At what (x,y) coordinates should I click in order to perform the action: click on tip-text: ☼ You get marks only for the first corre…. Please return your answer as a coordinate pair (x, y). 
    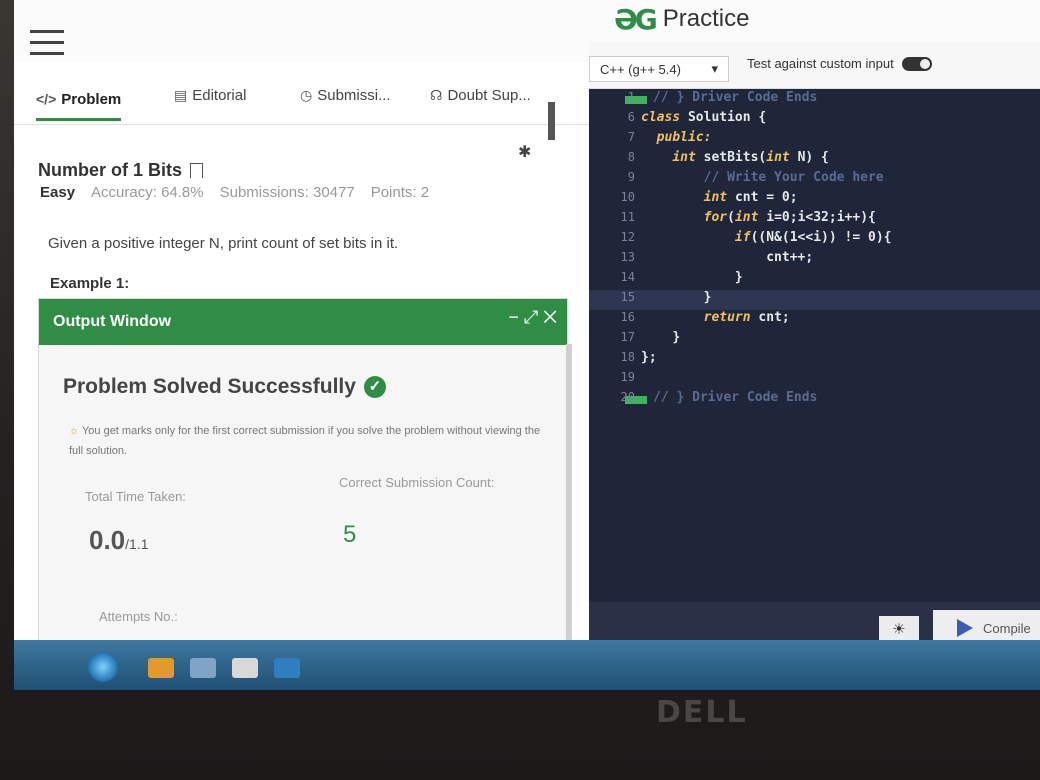
    Looking at the image, I should click on (309, 441).